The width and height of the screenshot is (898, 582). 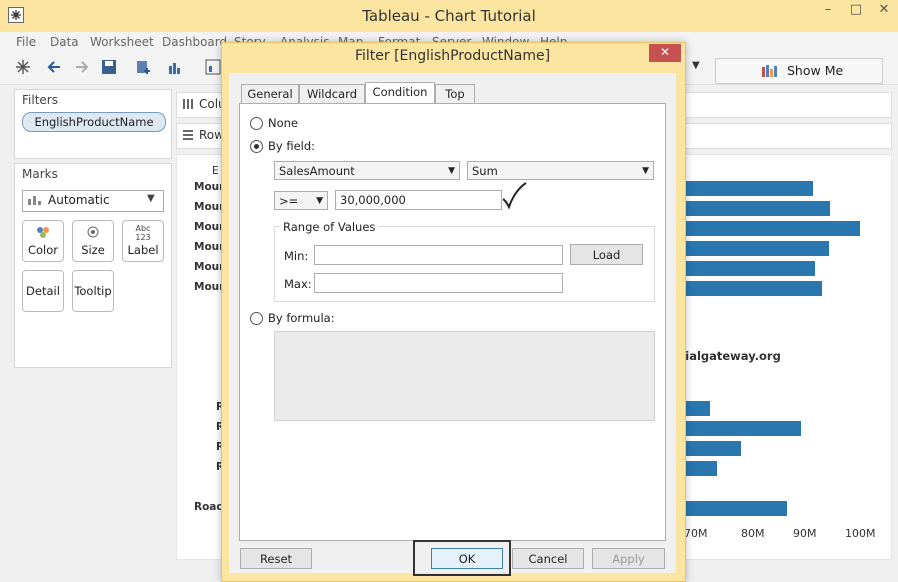 I want to click on radio-none, so click(x=256, y=123).